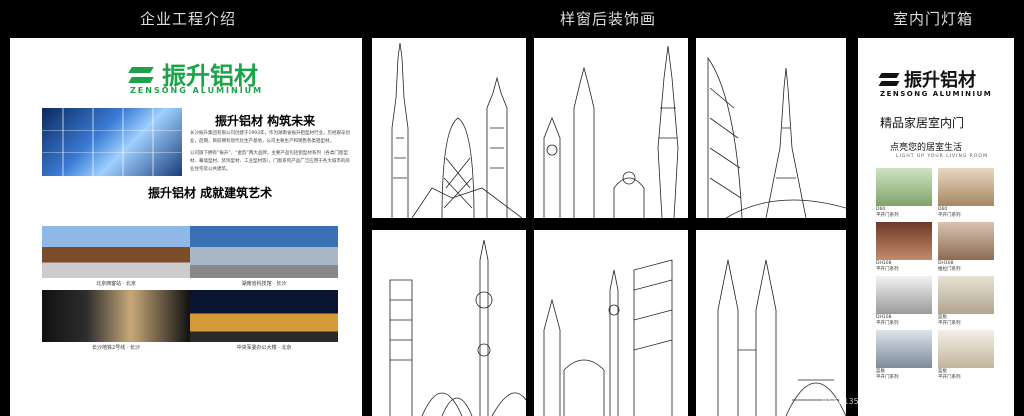 Image resolution: width=1024 pixels, height=416 pixels. I want to click on section-title-middle: 样窗后装饰画, so click(608, 19).